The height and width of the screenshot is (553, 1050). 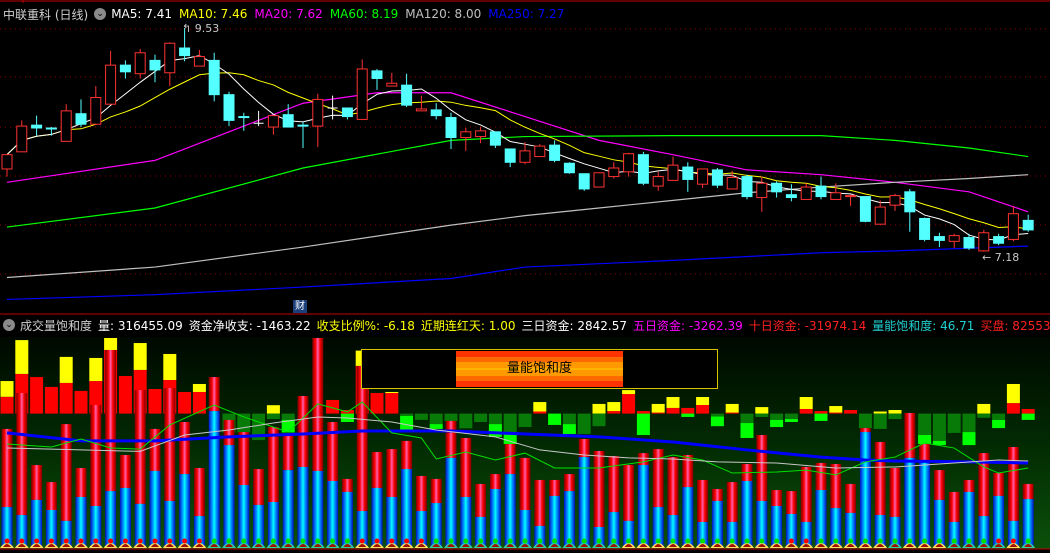 What do you see at coordinates (687, 325) in the screenshot?
I see `indicator-value: 五日资金: -3262.39` at bounding box center [687, 325].